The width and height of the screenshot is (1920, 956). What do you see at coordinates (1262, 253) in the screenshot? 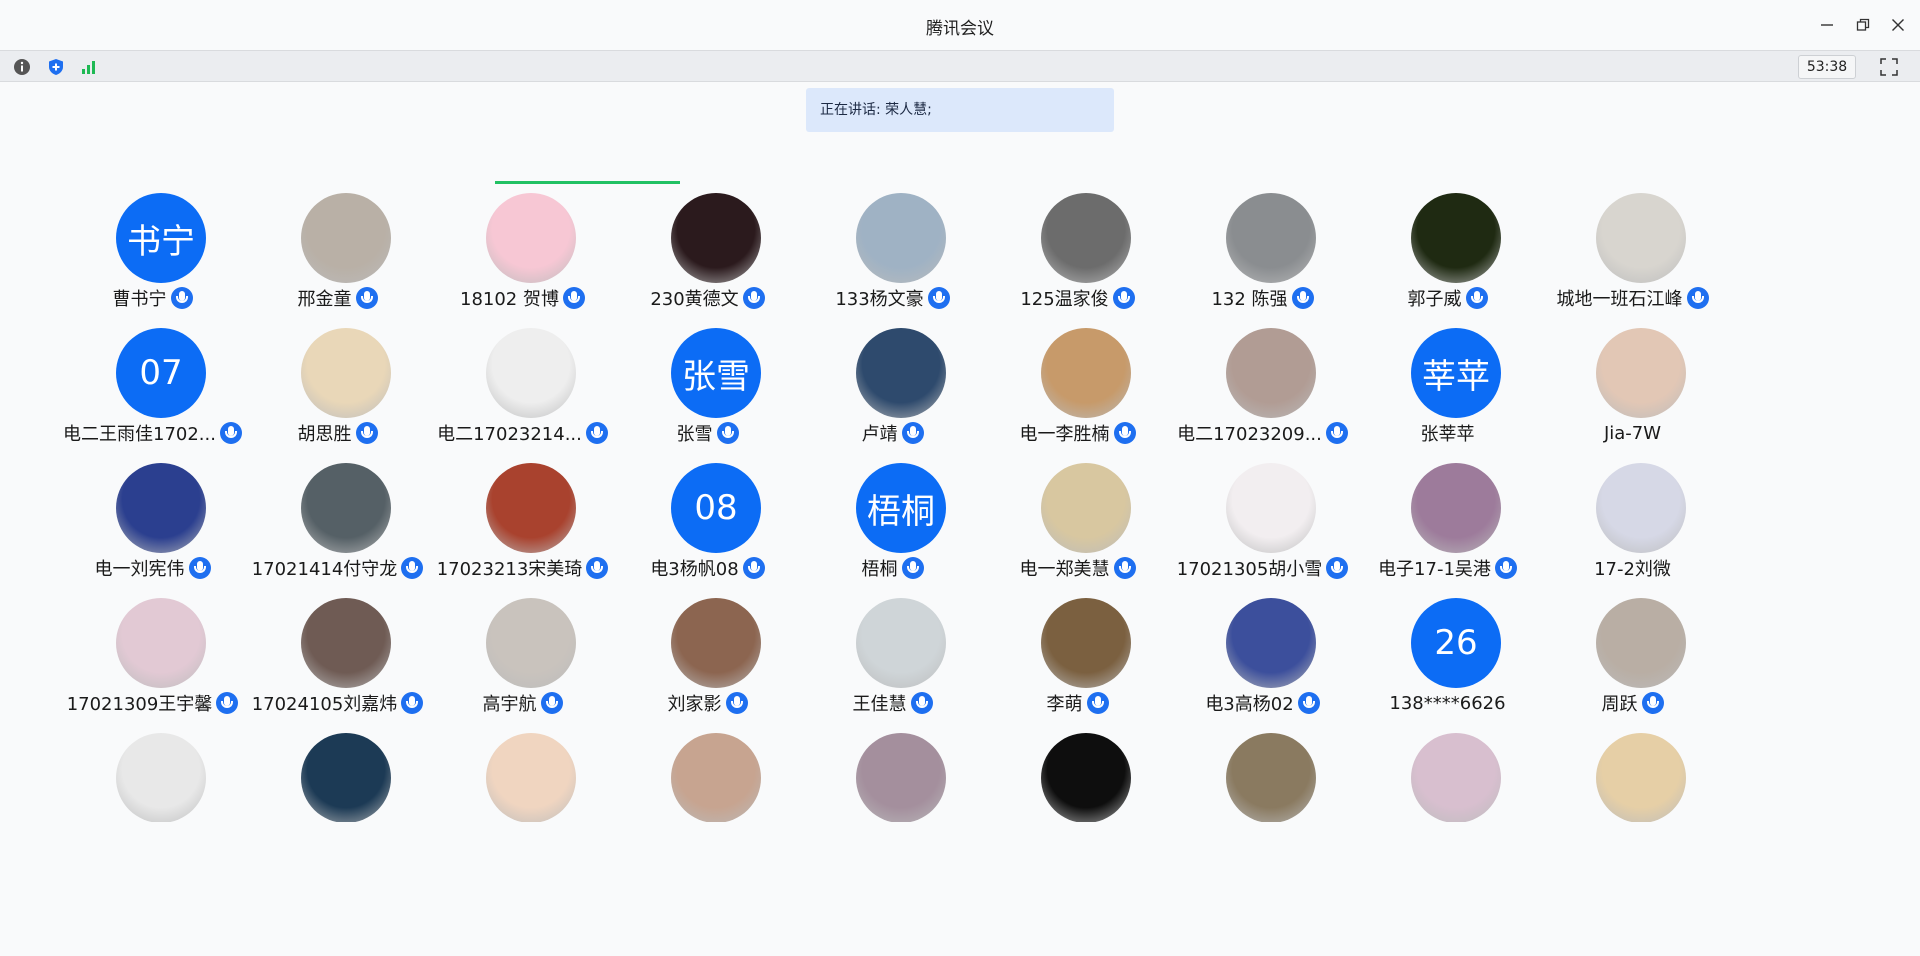
I see `participant-tile: 132 陈强` at bounding box center [1262, 253].